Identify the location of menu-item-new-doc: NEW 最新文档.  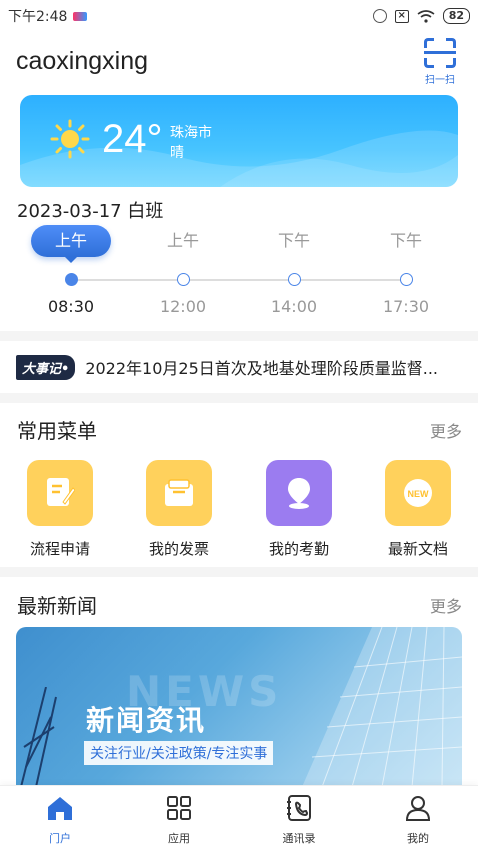
(418, 509).